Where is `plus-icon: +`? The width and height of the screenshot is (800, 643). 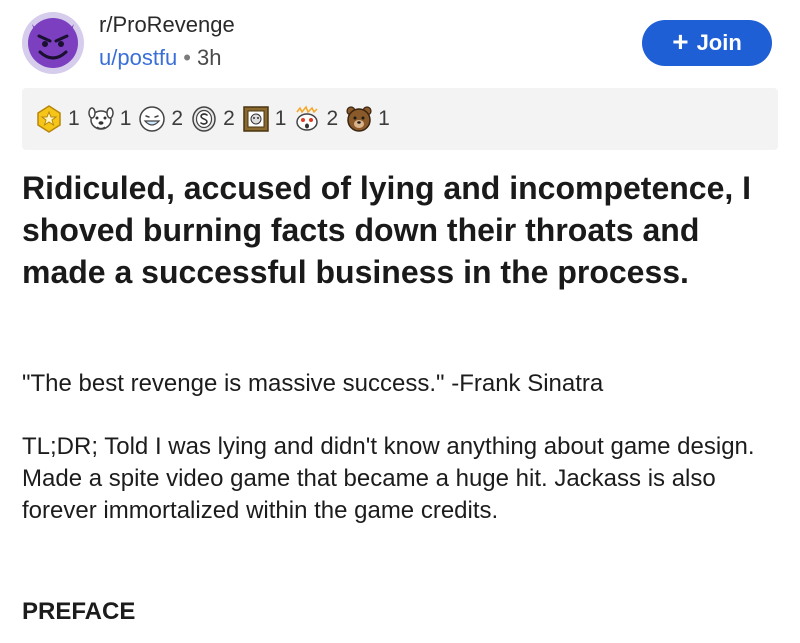
plus-icon: + is located at coordinates (680, 41).